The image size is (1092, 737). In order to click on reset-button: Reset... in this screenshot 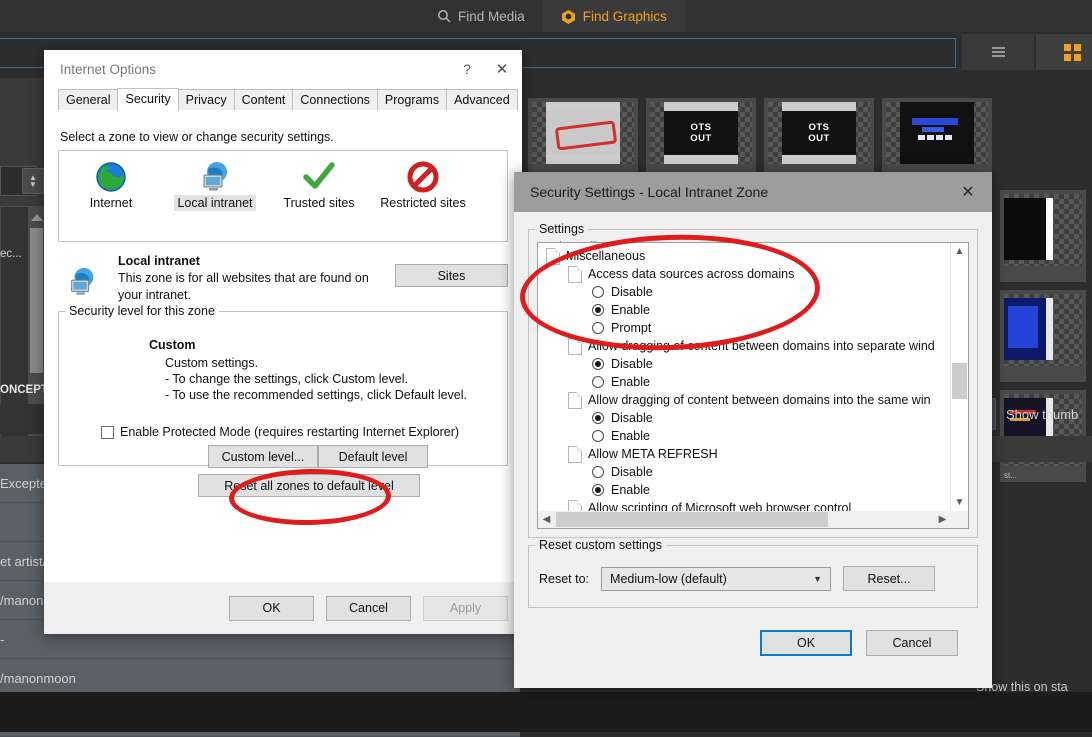, I will do `click(889, 578)`.